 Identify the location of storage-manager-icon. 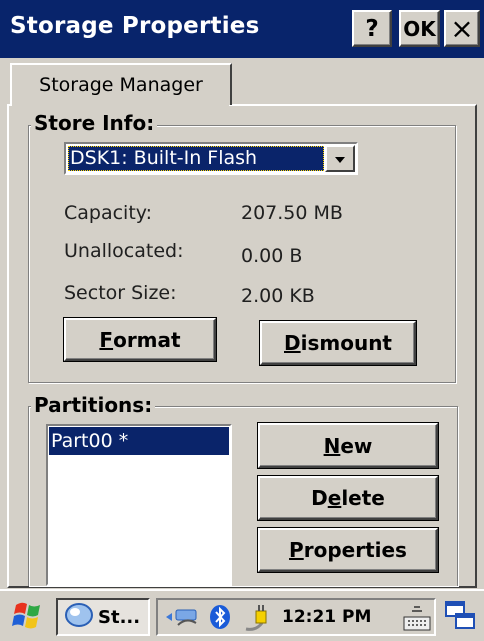
(79, 617).